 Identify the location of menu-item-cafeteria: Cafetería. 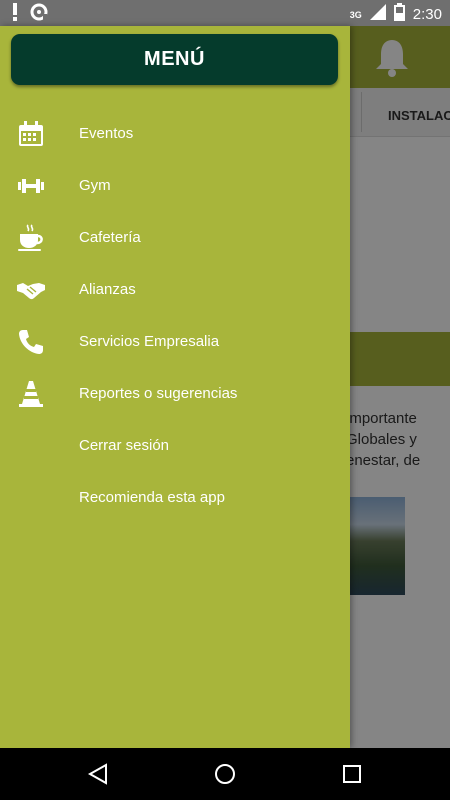
(175, 238).